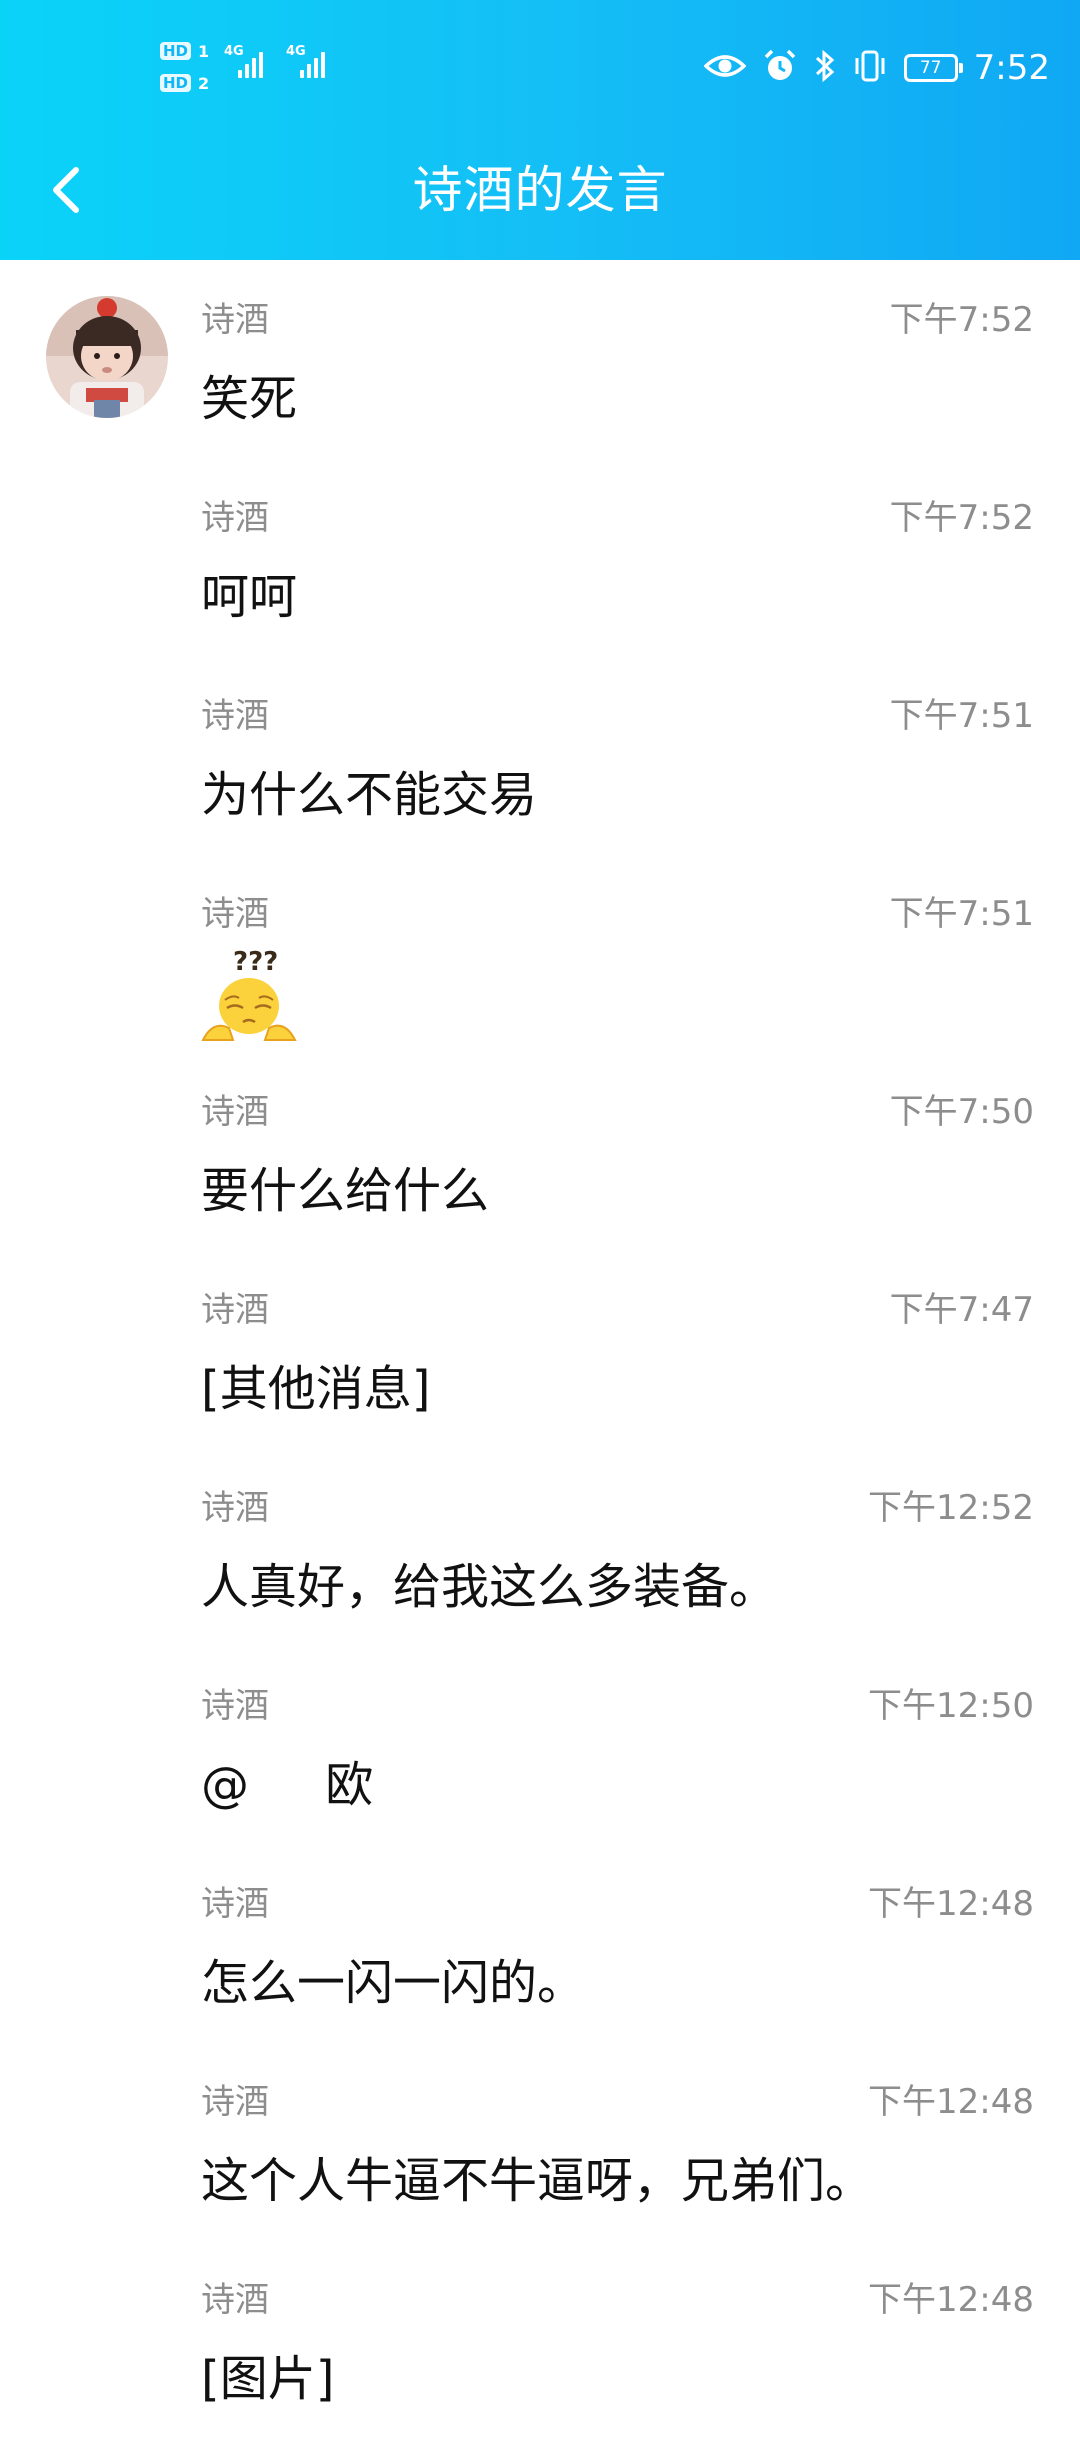 The image size is (1080, 2440). What do you see at coordinates (540, 757) in the screenshot?
I see `list-item: 诗酒 下午7:51 为什么不能交易` at bounding box center [540, 757].